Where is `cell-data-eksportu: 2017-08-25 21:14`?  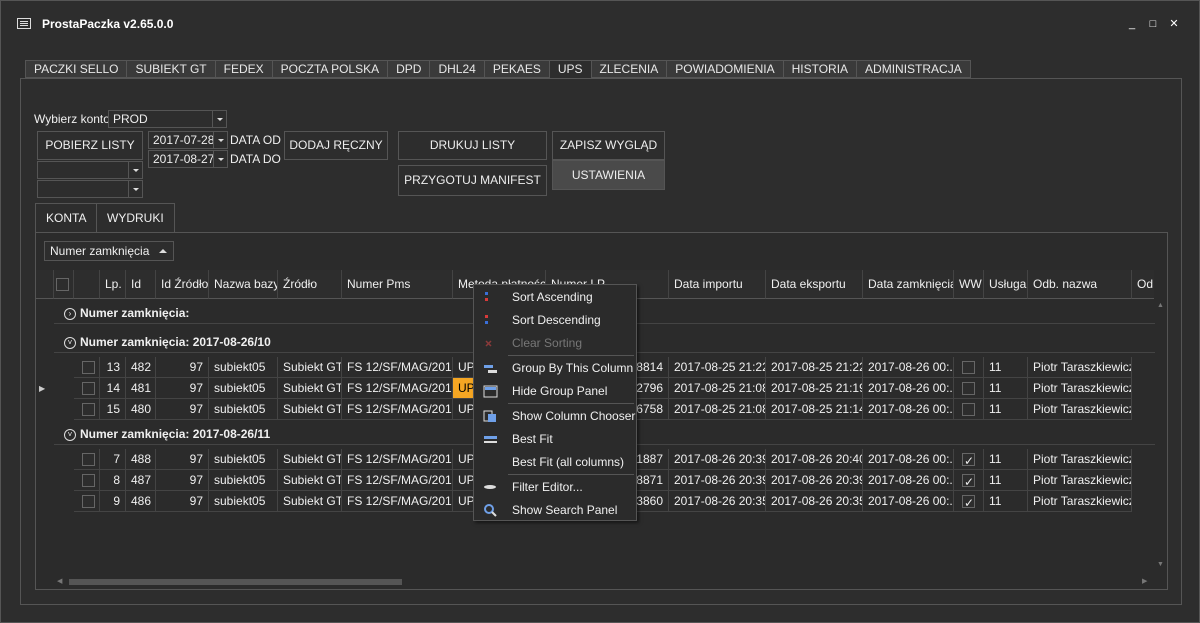 cell-data-eksportu: 2017-08-25 21:14 is located at coordinates (814, 409).